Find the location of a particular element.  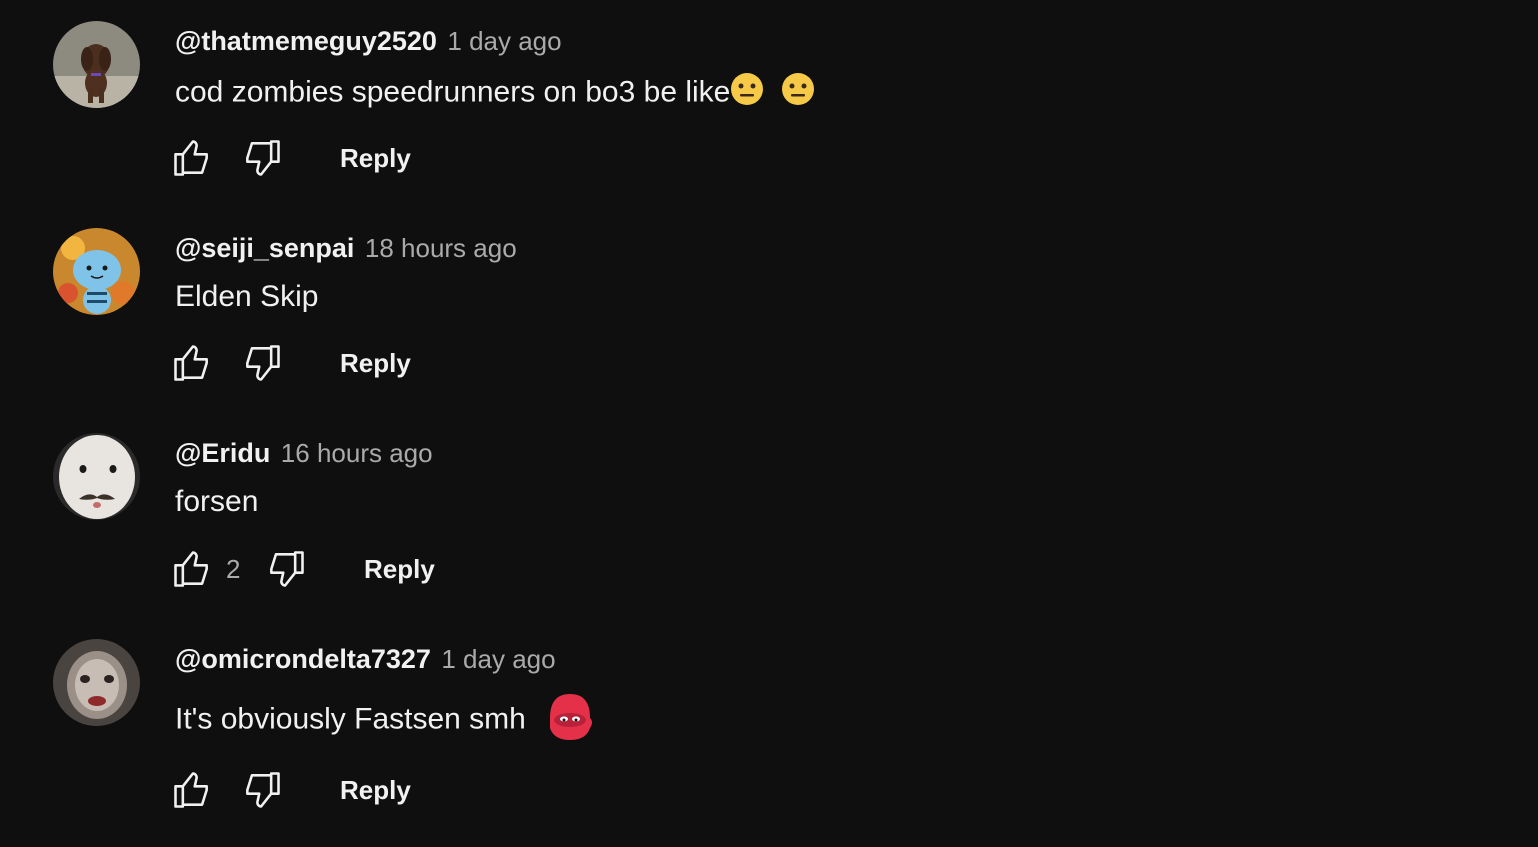

comment-header: @Eridu 16 hours ago is located at coordinates (304, 455).